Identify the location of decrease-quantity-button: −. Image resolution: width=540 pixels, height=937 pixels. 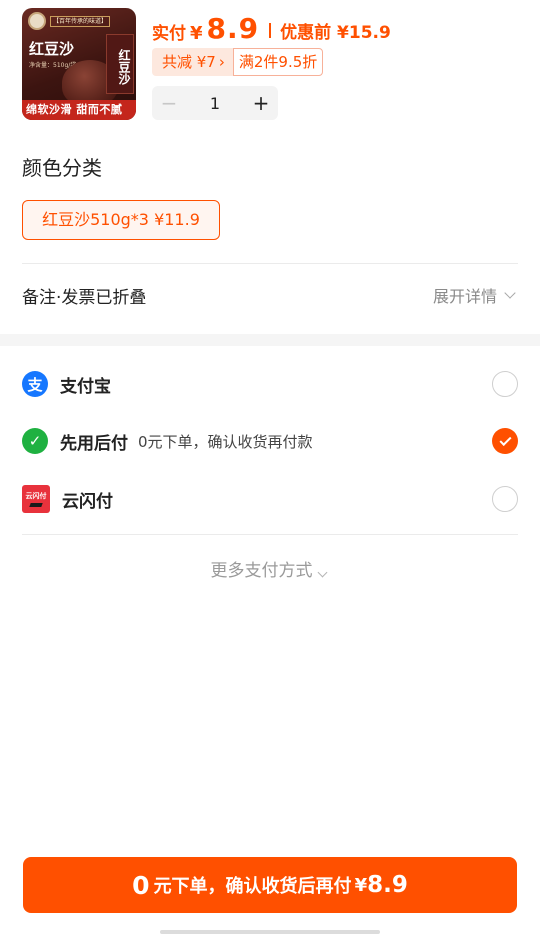
(169, 103).